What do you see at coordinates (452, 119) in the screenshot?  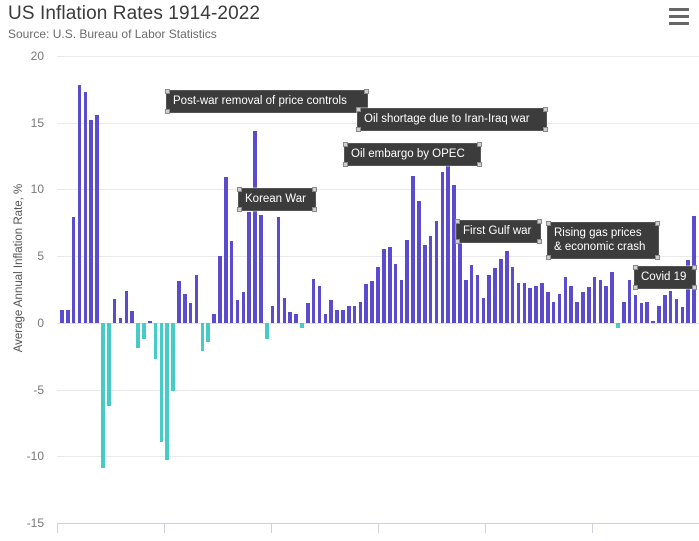 I see `chart-annotation: Oil shortage due to Iran-Iraq war` at bounding box center [452, 119].